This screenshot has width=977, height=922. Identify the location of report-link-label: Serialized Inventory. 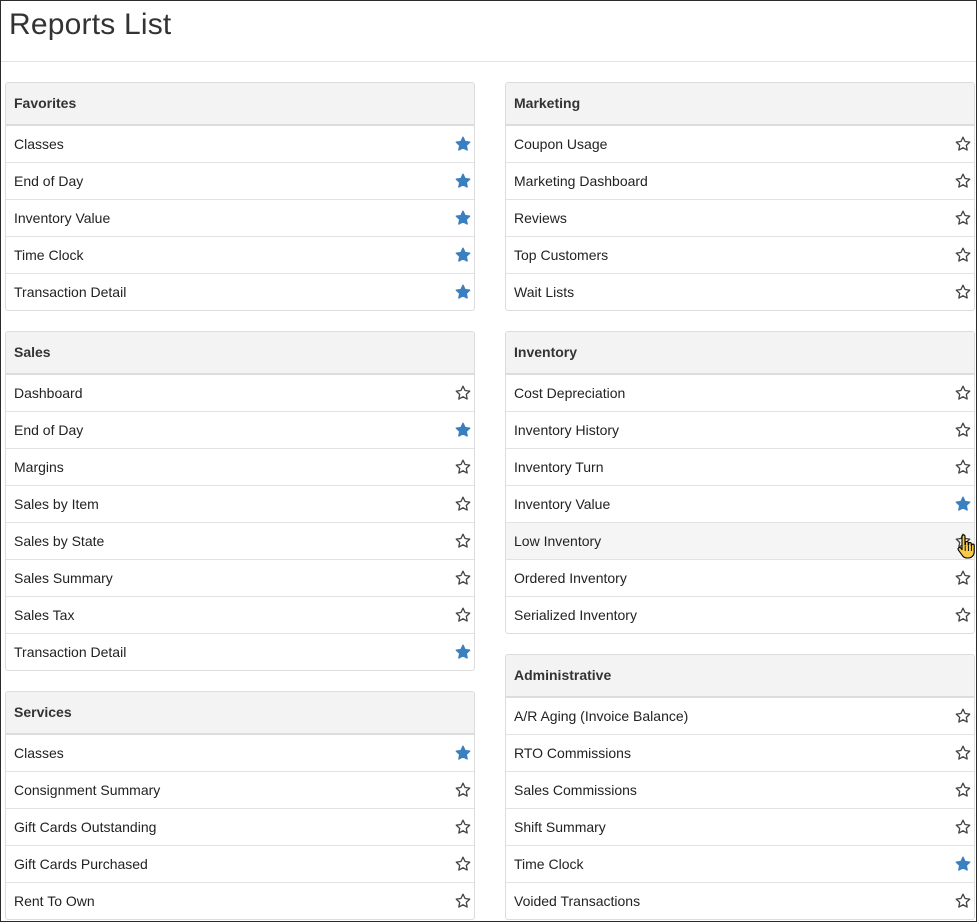
(575, 615).